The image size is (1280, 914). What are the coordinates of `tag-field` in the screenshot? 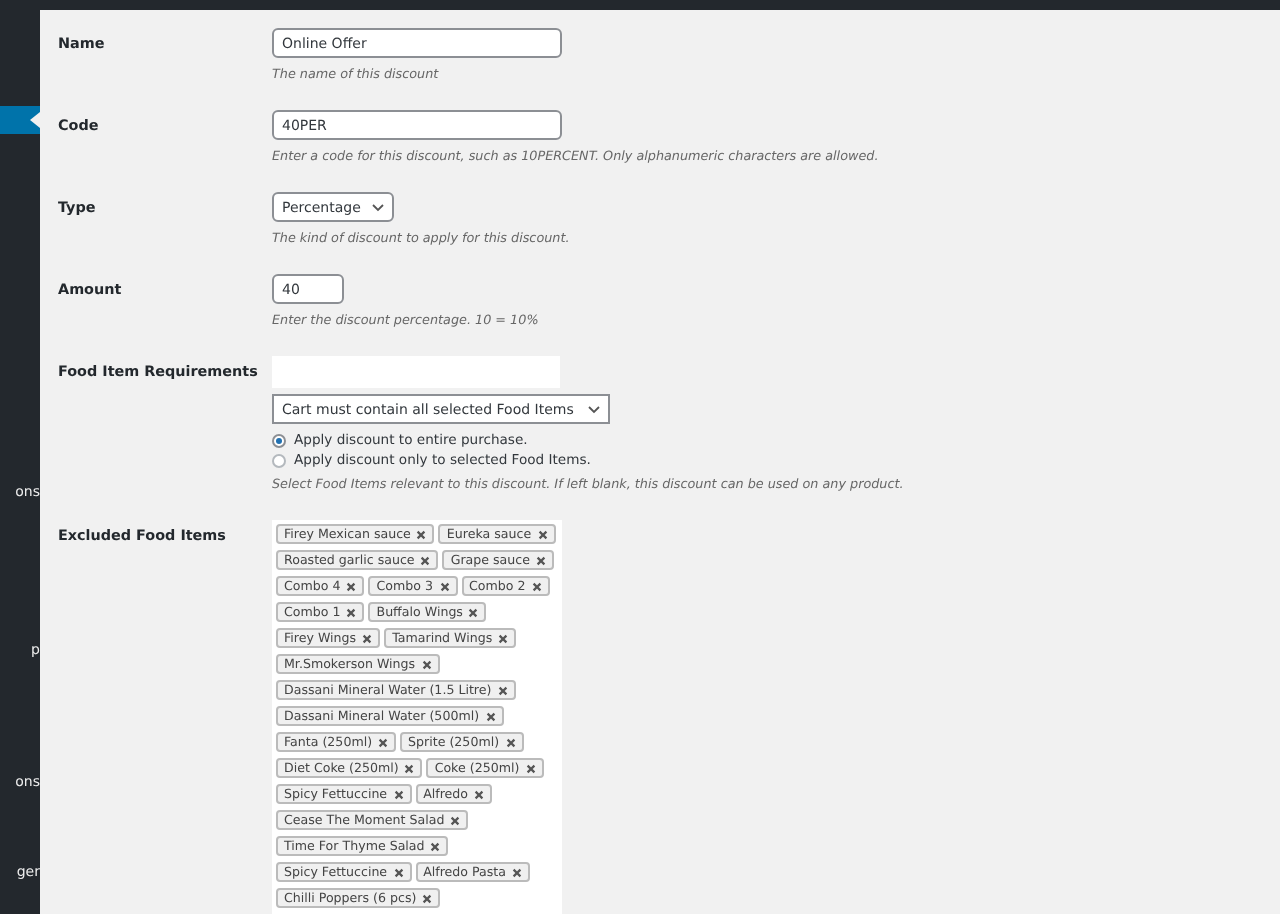 It's located at (417, 717).